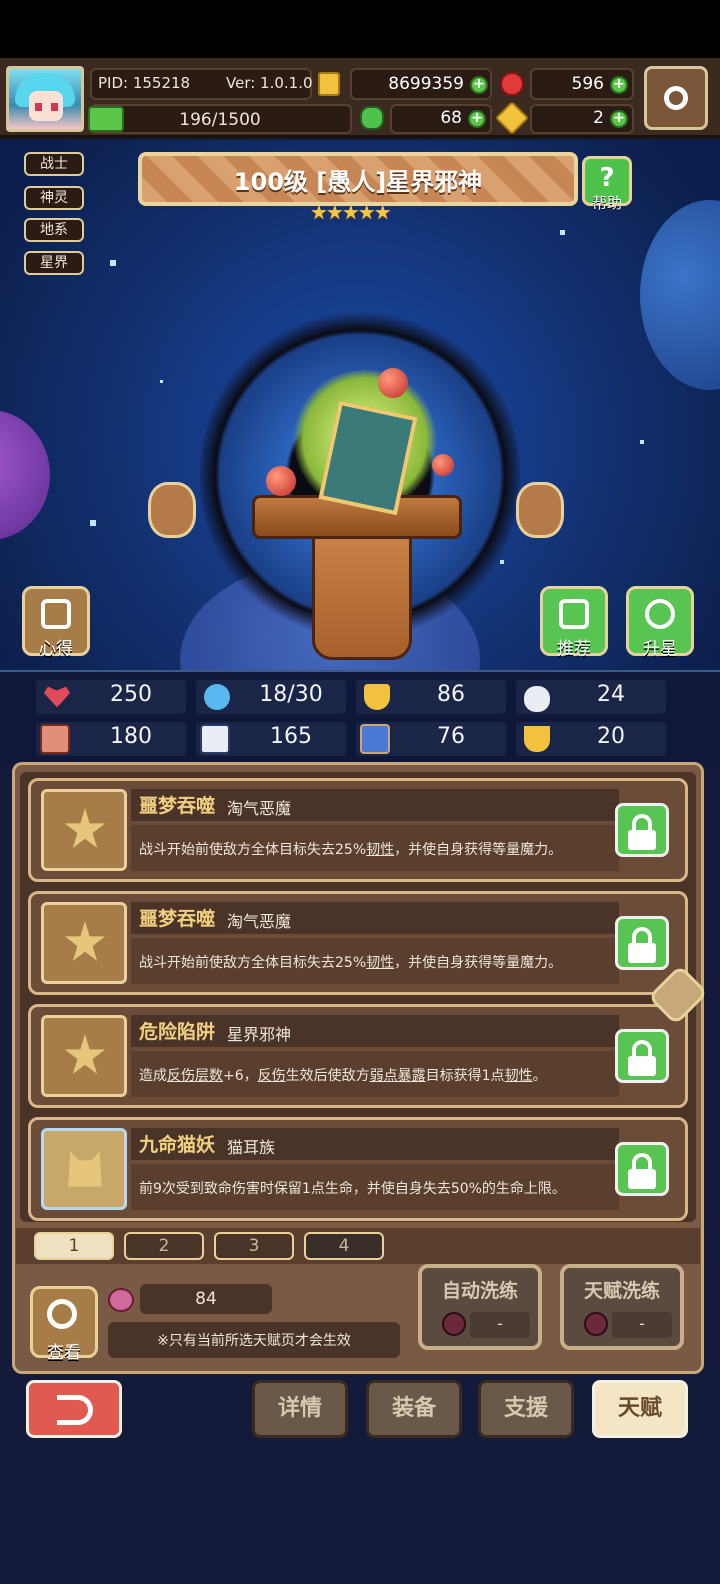 Image resolution: width=720 pixels, height=1584 pixels. What do you see at coordinates (217, 697) in the screenshot?
I see `droplet-icon` at bounding box center [217, 697].